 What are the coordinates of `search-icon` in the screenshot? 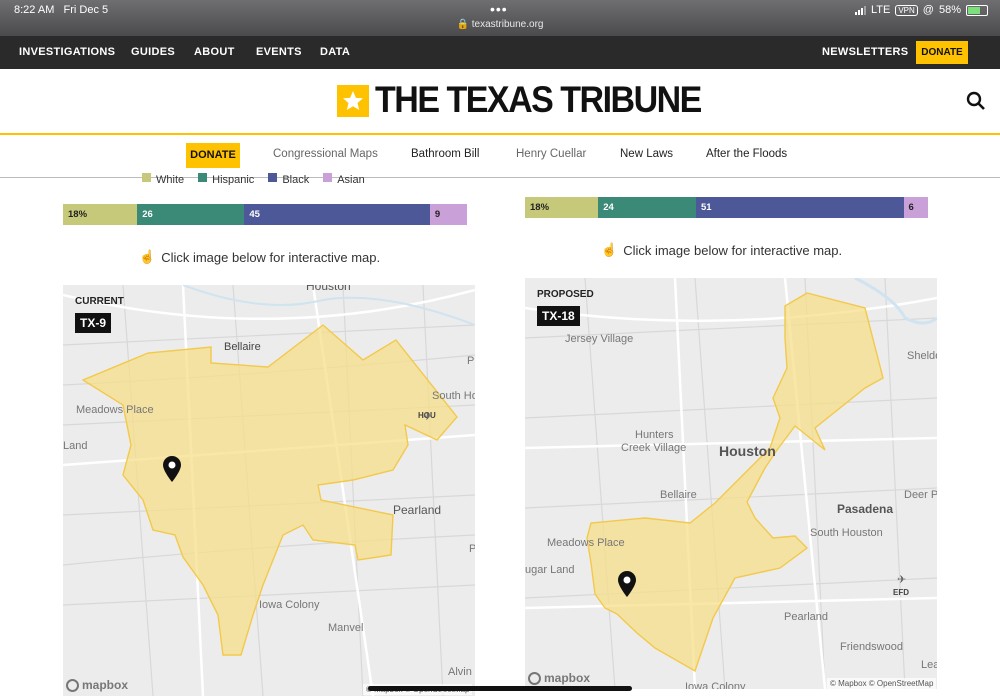 It's located at (976, 103).